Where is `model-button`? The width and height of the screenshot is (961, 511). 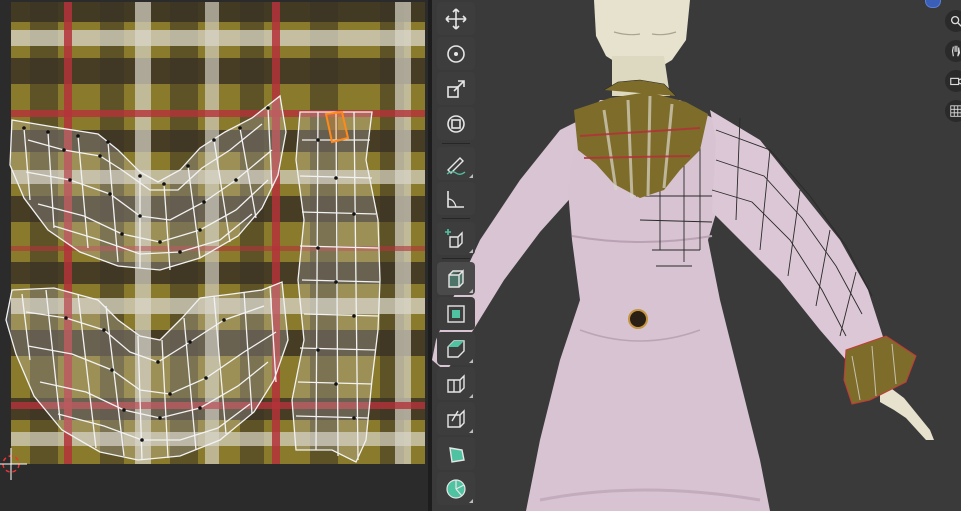 model-button is located at coordinates (638, 319).